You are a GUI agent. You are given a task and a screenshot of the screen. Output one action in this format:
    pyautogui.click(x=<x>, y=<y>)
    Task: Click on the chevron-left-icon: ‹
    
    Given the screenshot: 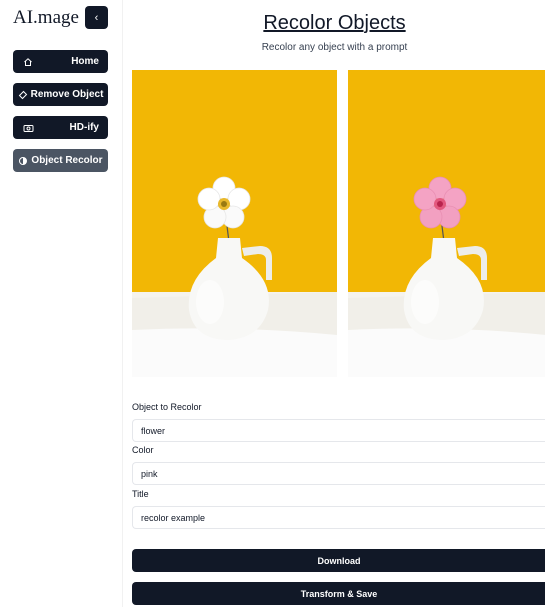 What is the action you would take?
    pyautogui.click(x=96, y=17)
    